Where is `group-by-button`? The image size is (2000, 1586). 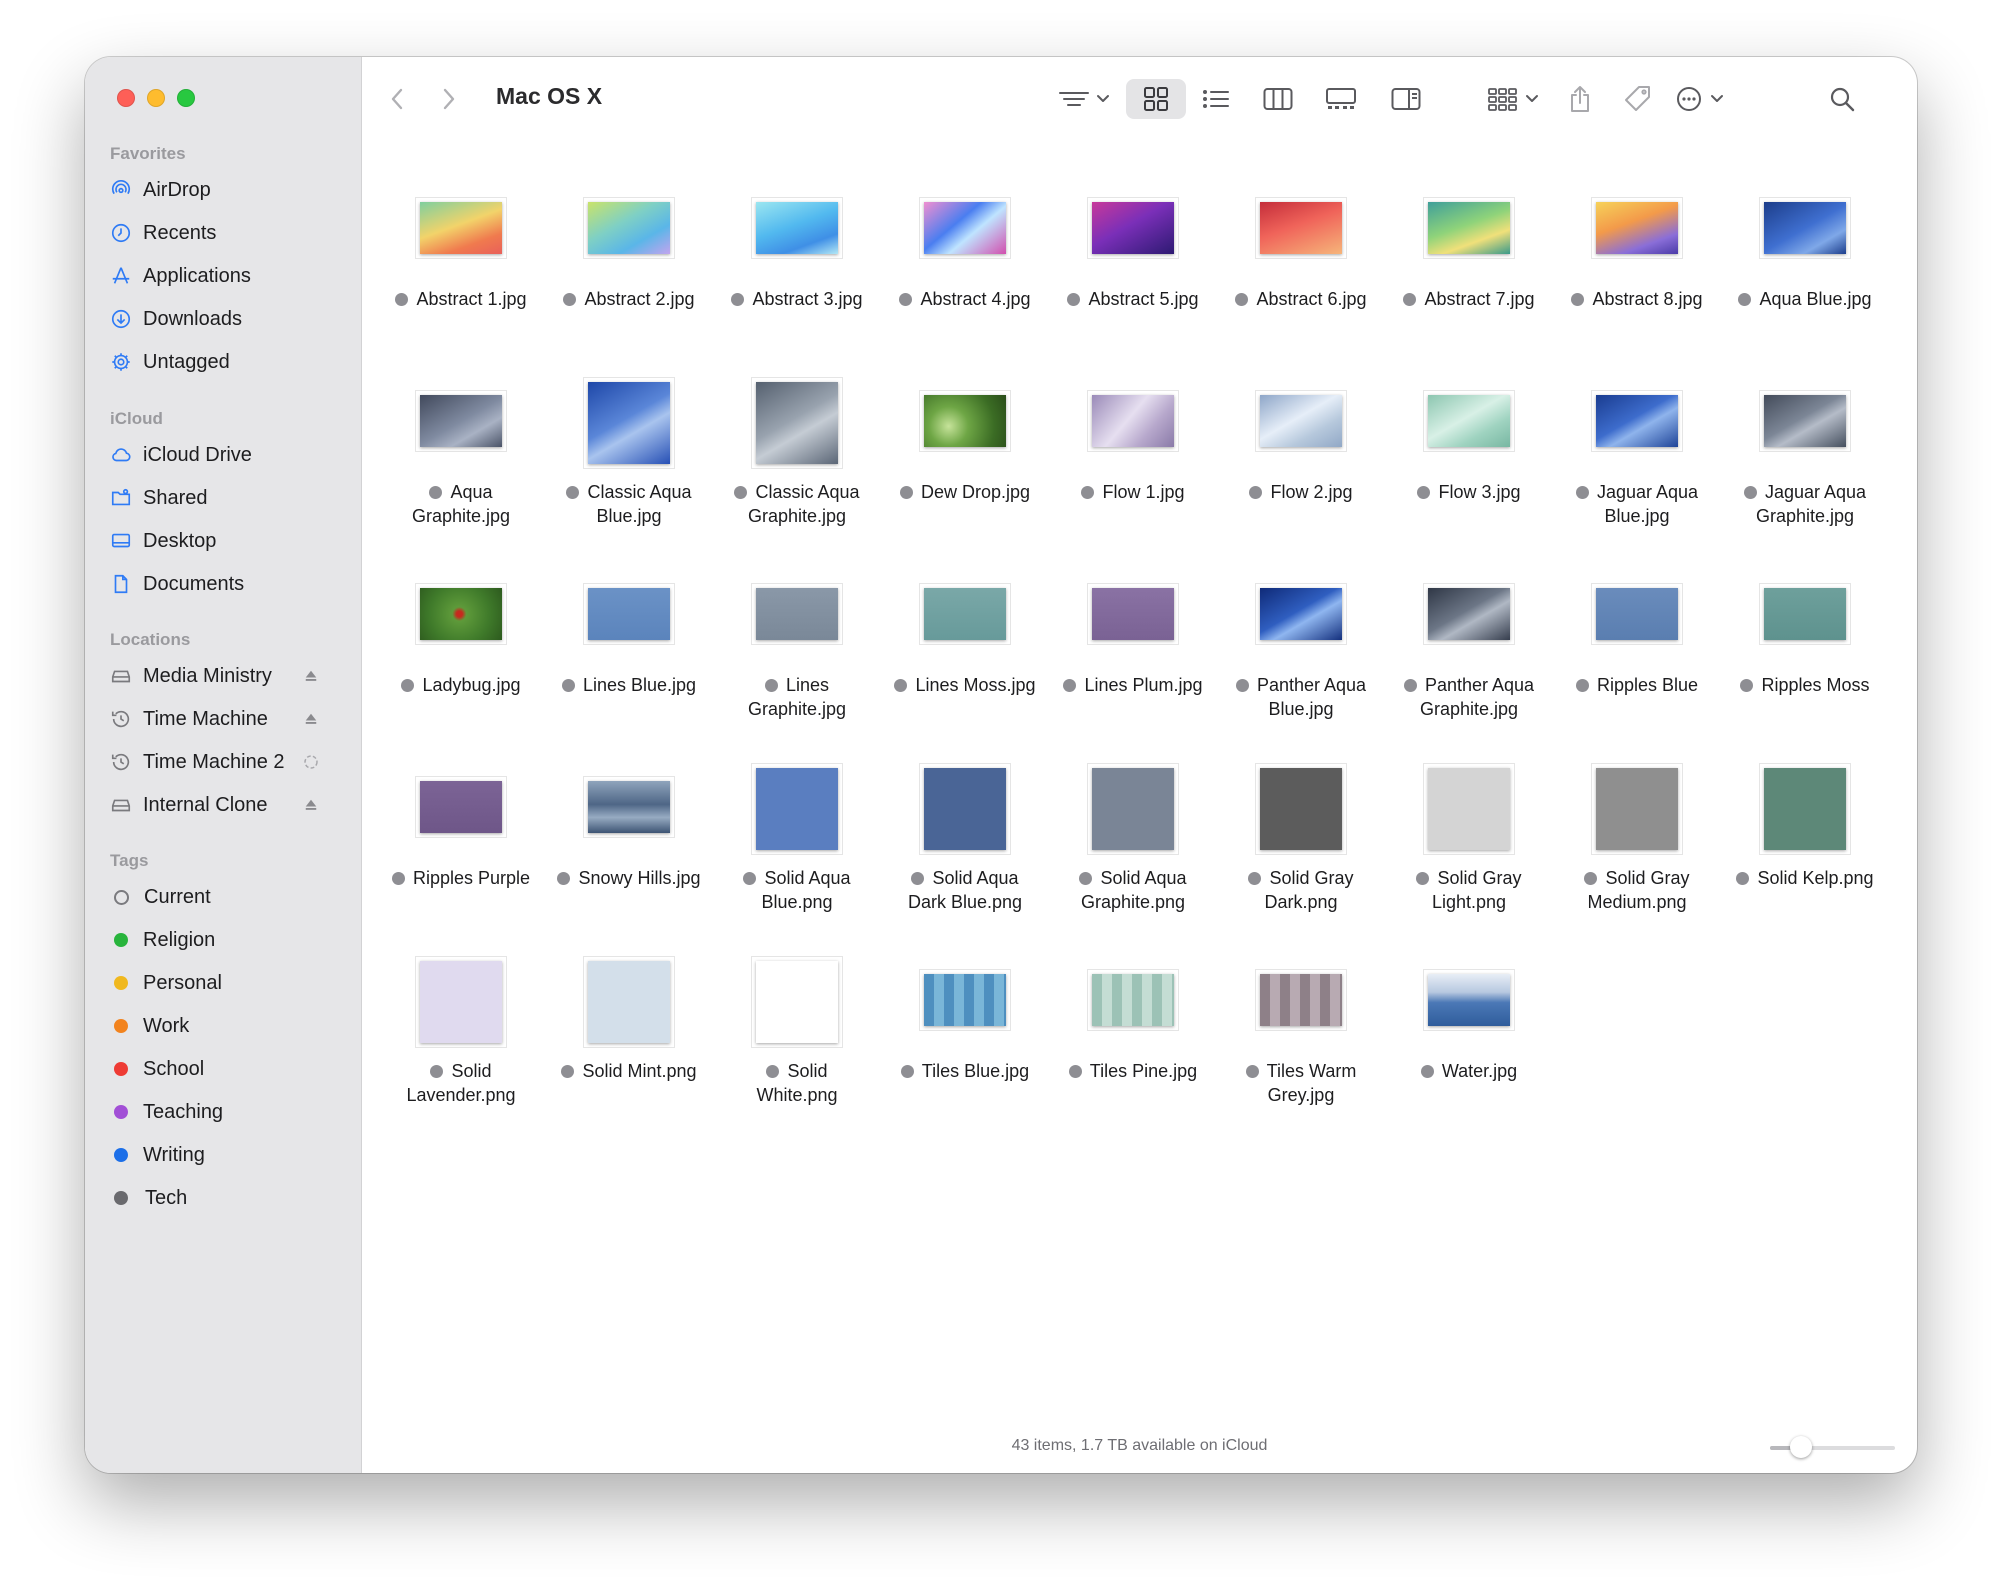 group-by-button is located at coordinates (1515, 99).